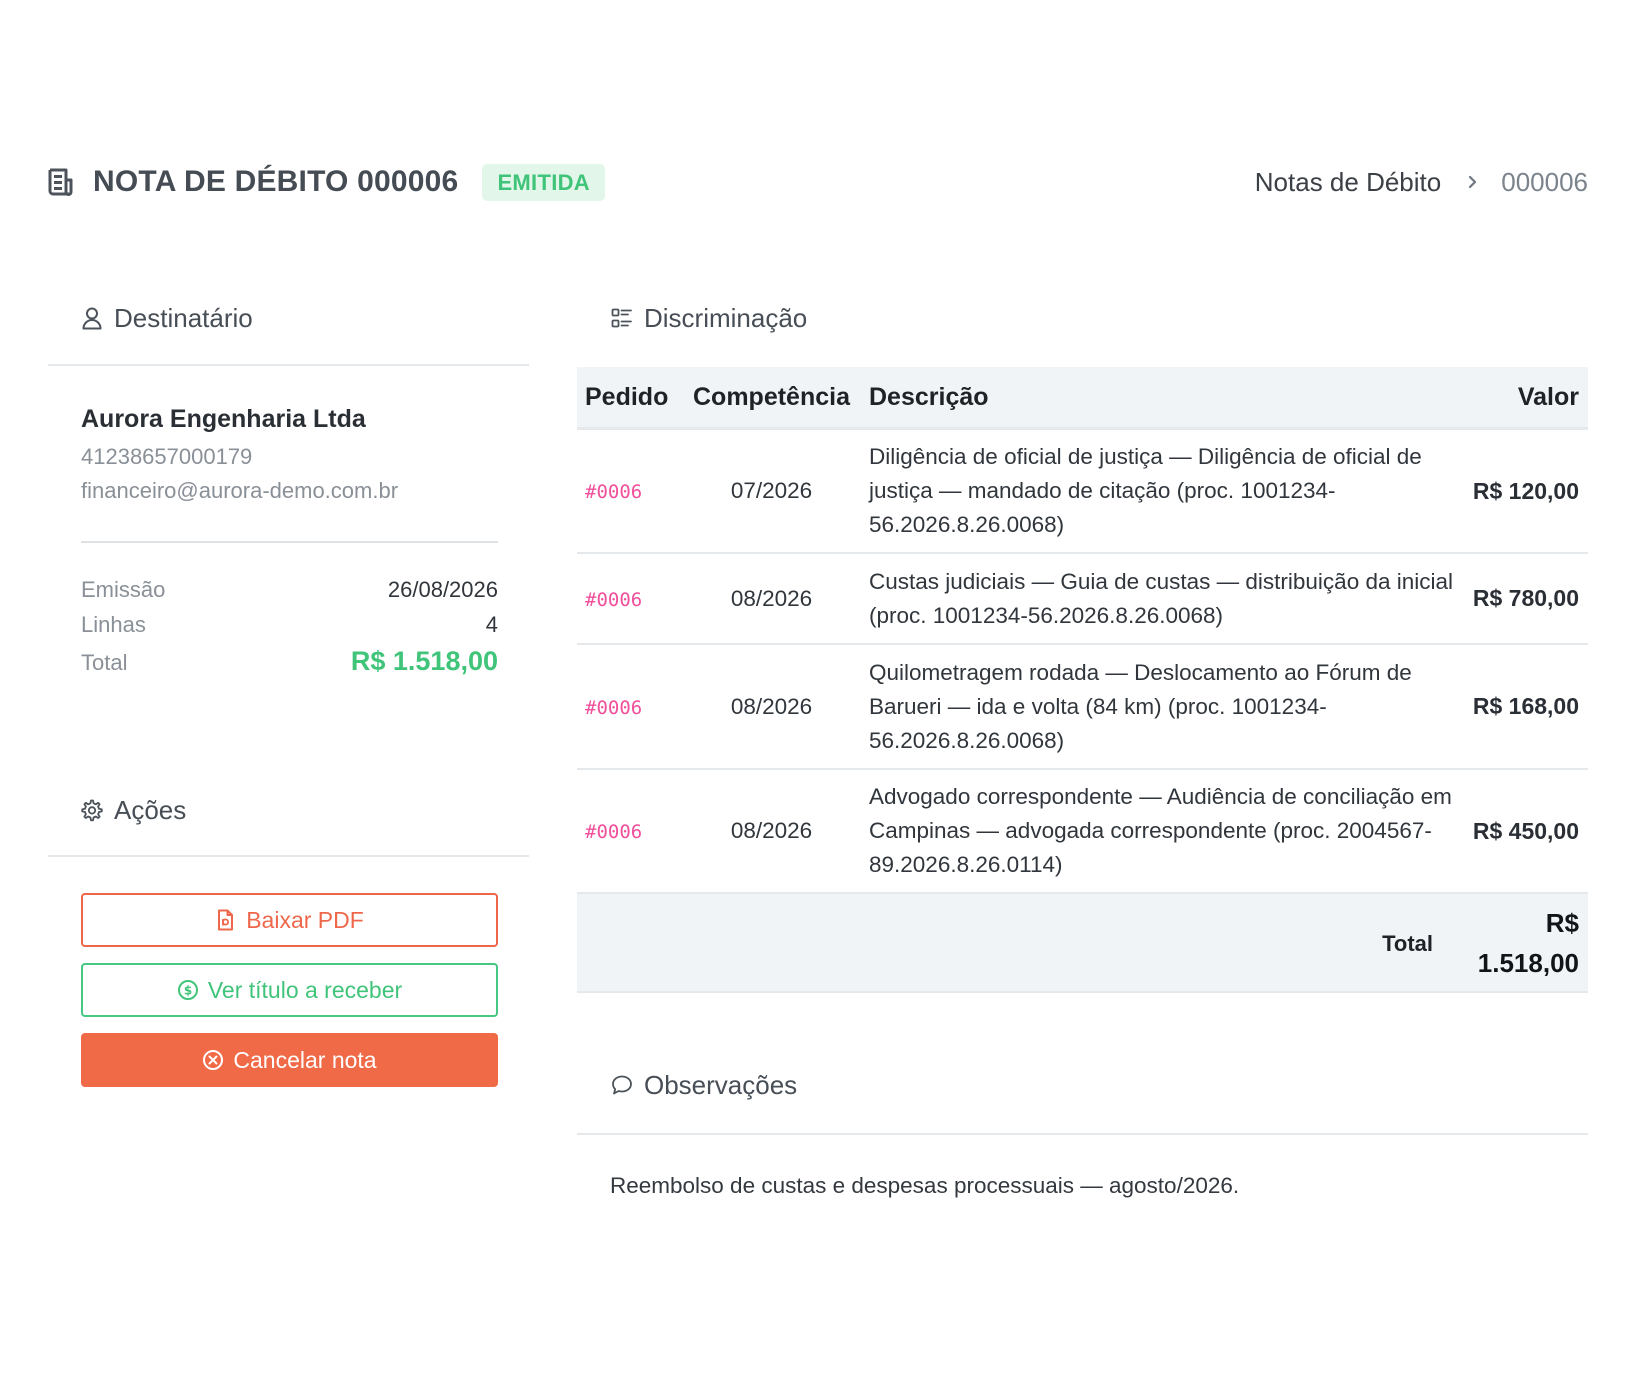 The height and width of the screenshot is (1398, 1630). I want to click on cancel-note-label: Cancelar nota, so click(305, 1059).